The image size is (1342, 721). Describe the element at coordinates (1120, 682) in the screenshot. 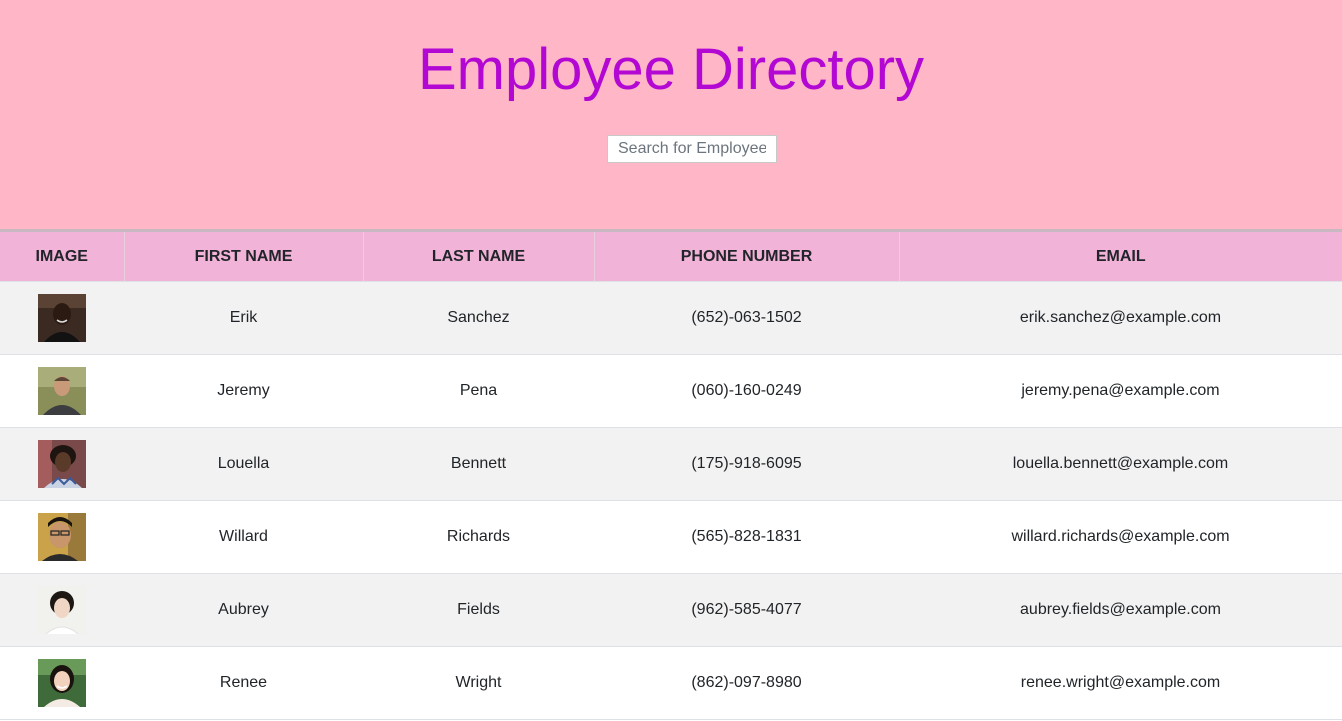

I see `email-cell: renee.wright@example.com` at that location.